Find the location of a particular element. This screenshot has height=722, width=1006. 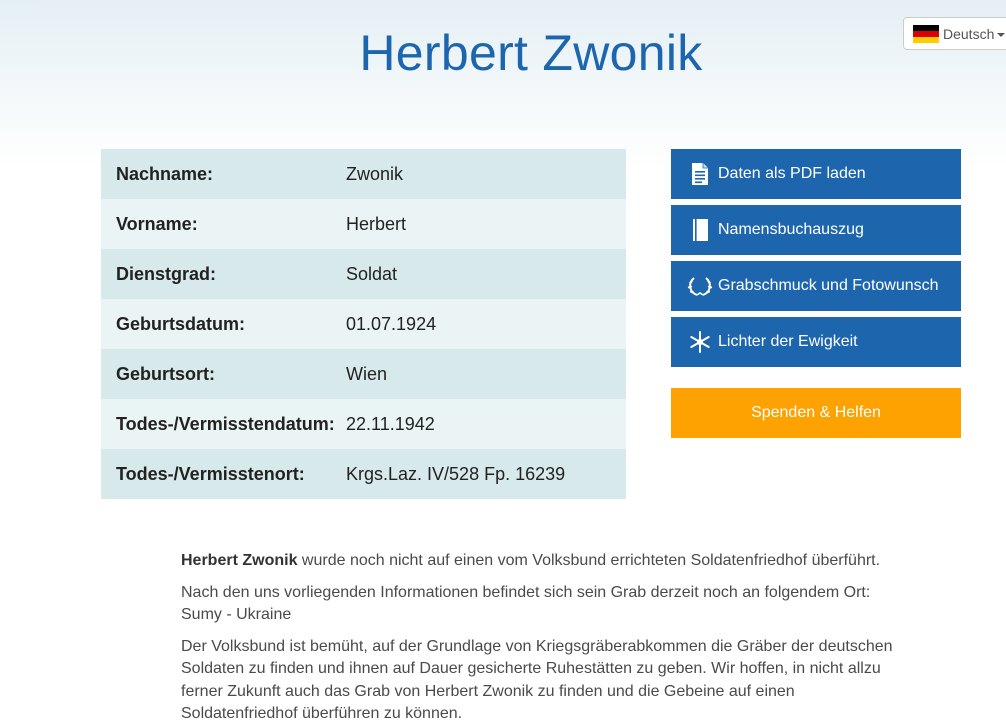

detail-row-geburtsort: Geburtsort: Wien is located at coordinates (363, 374).